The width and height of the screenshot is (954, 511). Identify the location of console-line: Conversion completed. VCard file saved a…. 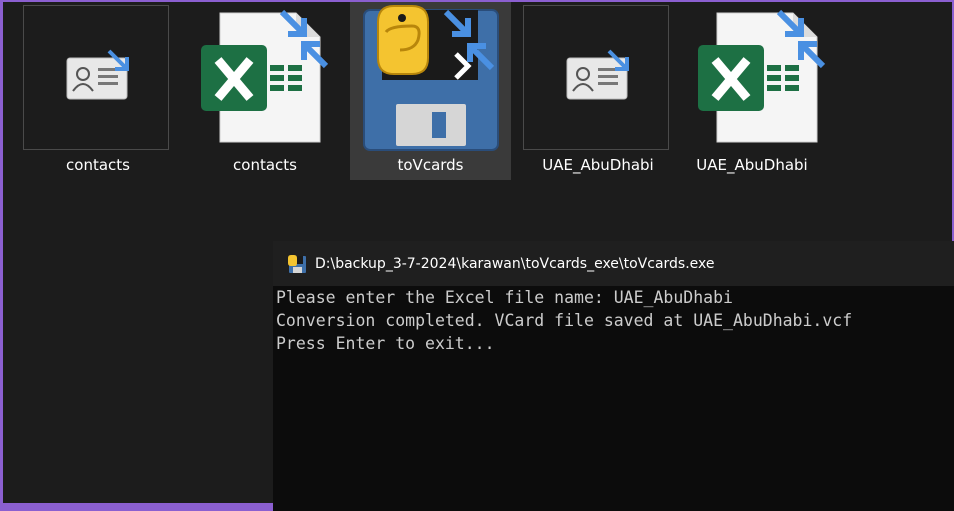
(564, 320).